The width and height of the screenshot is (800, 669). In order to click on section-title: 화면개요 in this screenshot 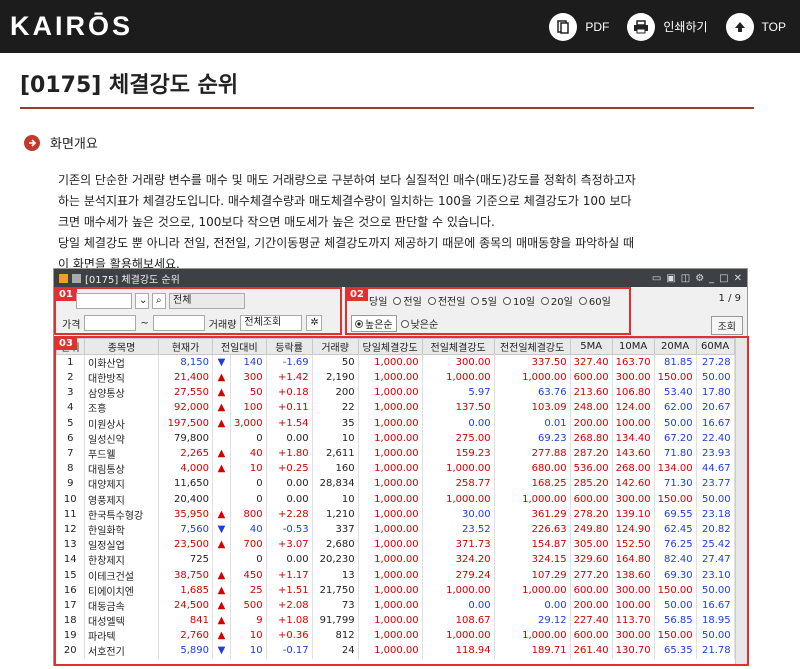, I will do `click(74, 144)`.